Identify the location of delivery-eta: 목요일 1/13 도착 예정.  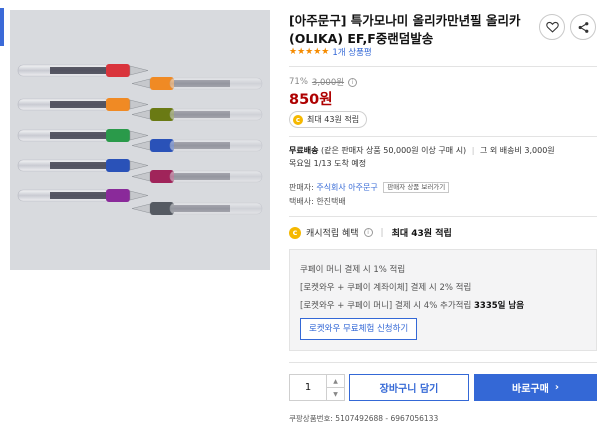
(328, 163).